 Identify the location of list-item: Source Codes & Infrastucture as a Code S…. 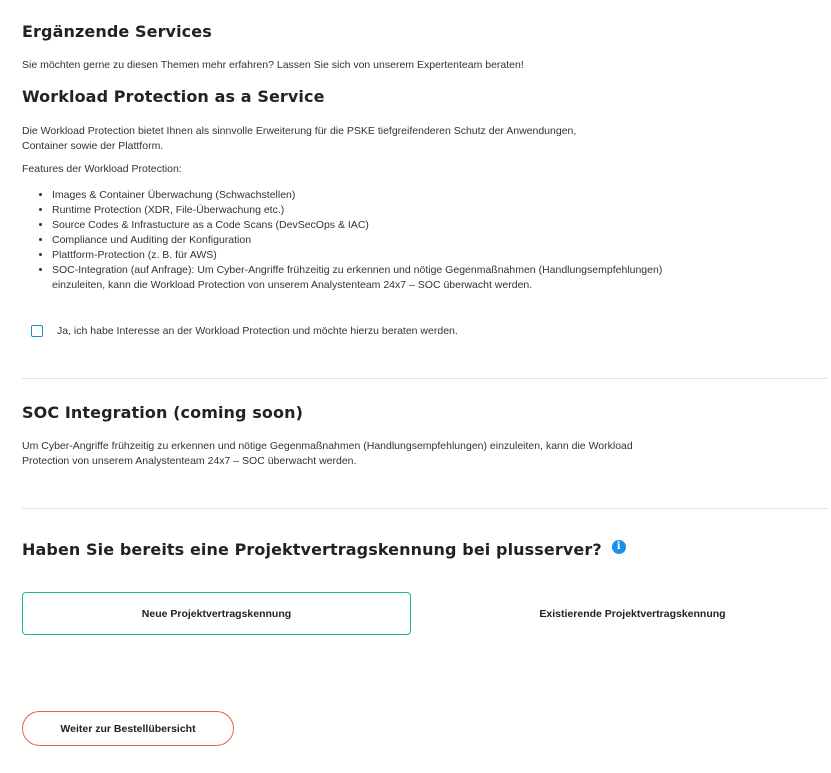
(372, 225).